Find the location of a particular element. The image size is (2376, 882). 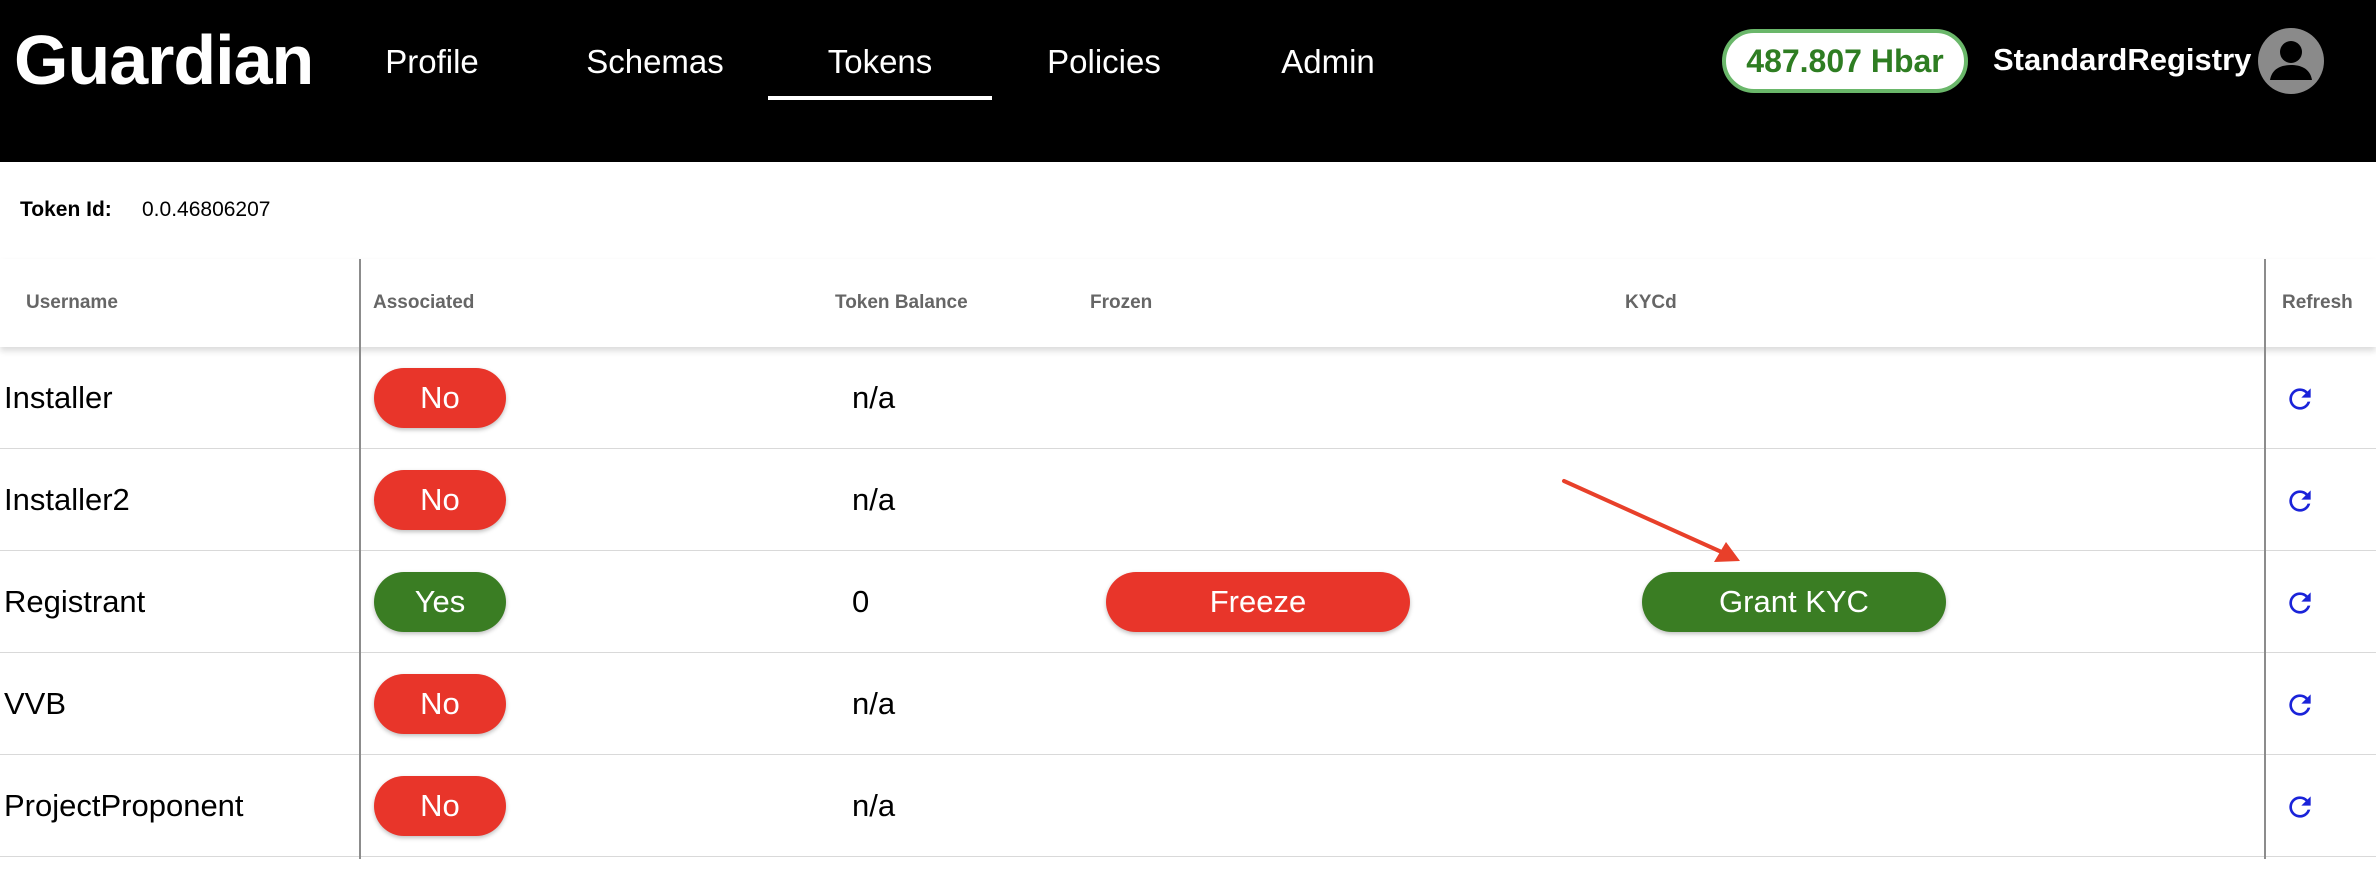

associated-yes-badge: Yes is located at coordinates (440, 602).